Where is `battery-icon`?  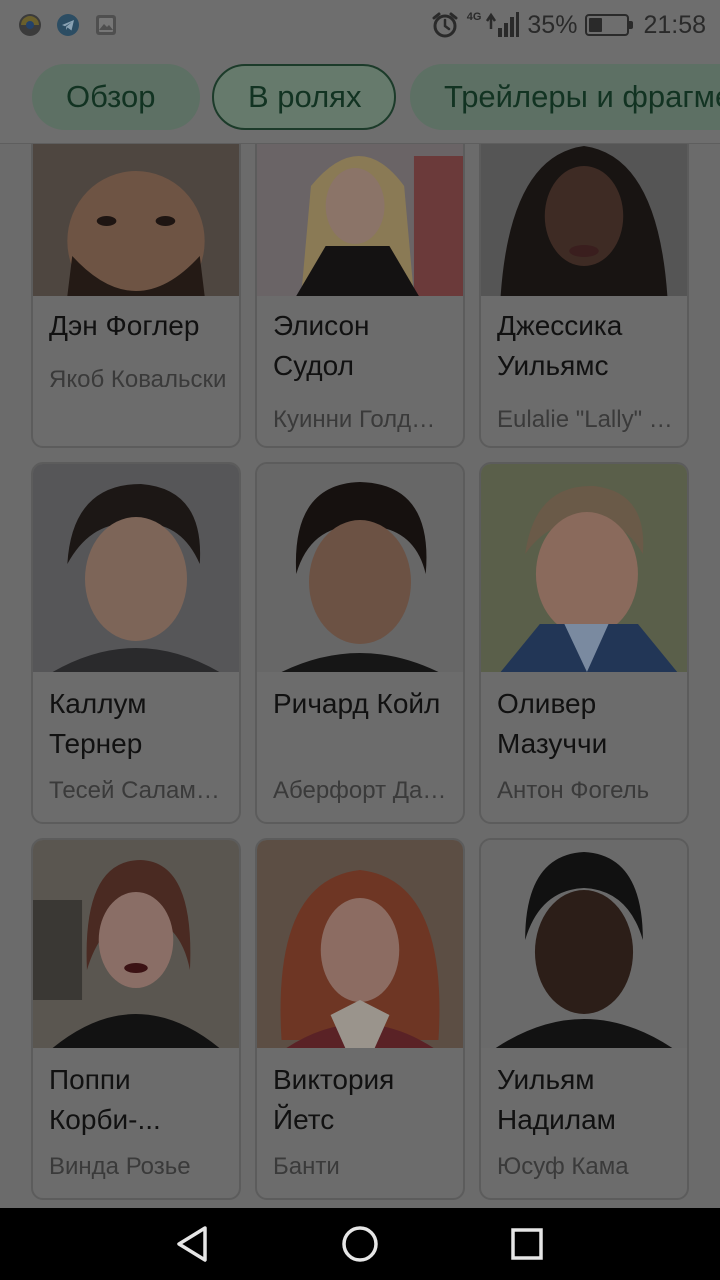 battery-icon is located at coordinates (609, 25).